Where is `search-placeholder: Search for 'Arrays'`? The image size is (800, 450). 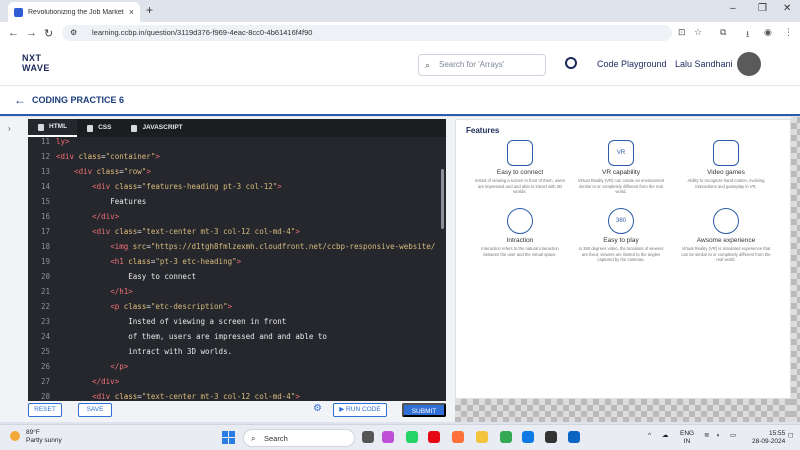 search-placeholder: Search for 'Arrays' is located at coordinates (472, 64).